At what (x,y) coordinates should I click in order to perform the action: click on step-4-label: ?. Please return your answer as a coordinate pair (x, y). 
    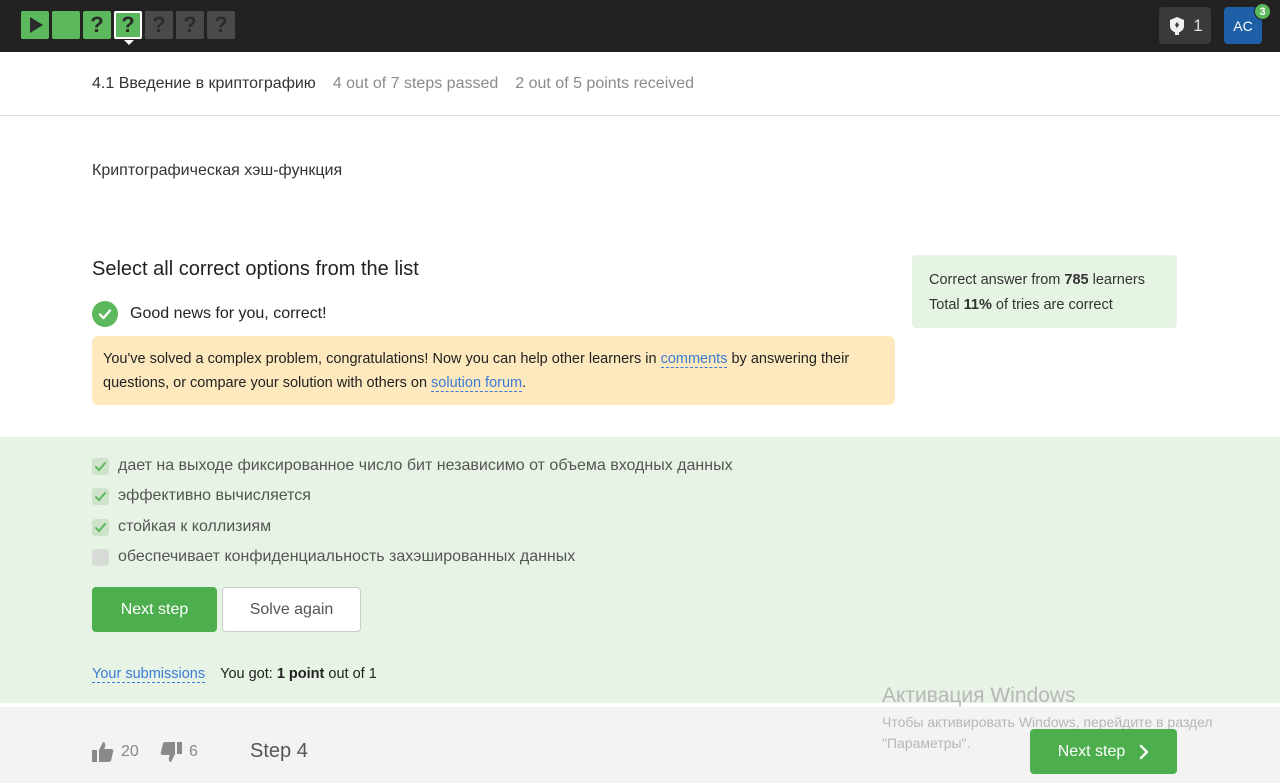
    Looking at the image, I should click on (128, 24).